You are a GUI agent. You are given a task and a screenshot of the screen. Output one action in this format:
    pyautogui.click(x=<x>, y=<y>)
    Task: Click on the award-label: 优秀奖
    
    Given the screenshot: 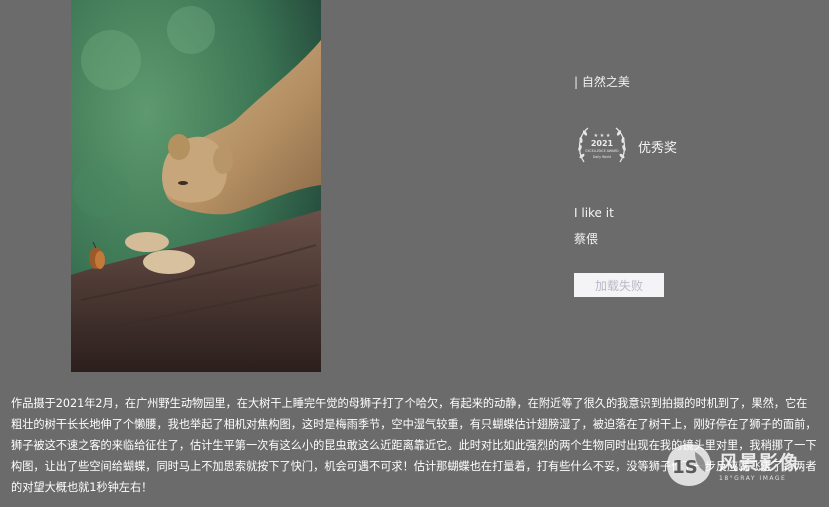 What is the action you would take?
    pyautogui.click(x=658, y=148)
    